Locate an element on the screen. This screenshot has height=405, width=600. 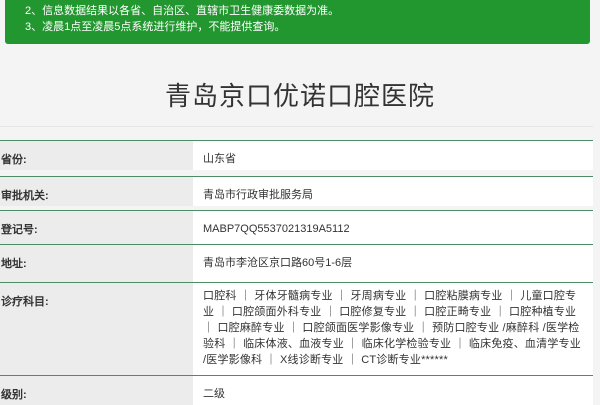
row-level: 级别: 二级 is located at coordinates (296, 390).